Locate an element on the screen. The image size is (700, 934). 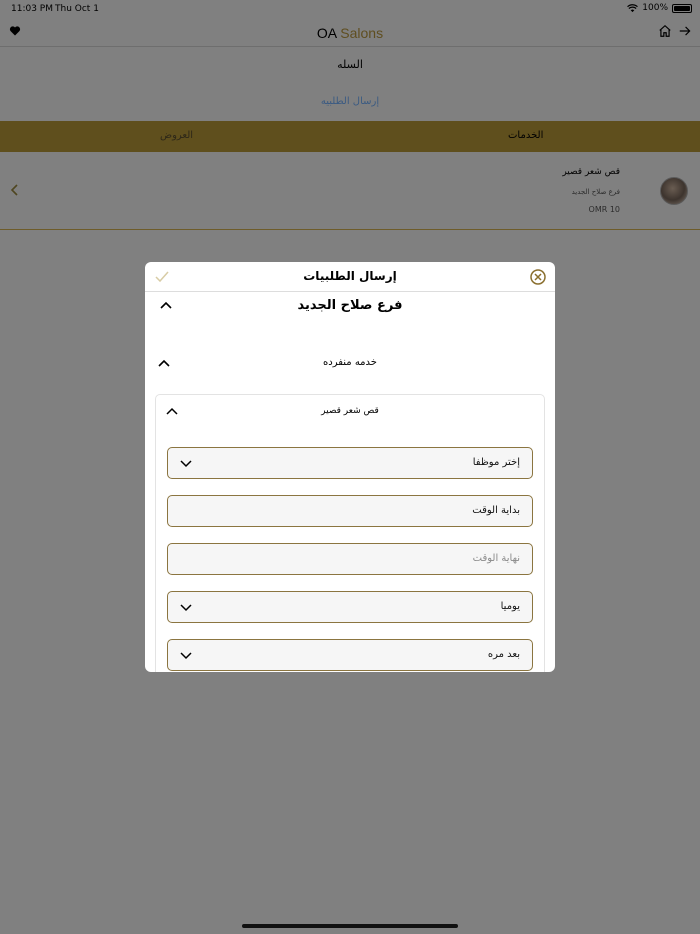
app-title: OA Salons is located at coordinates (350, 33).